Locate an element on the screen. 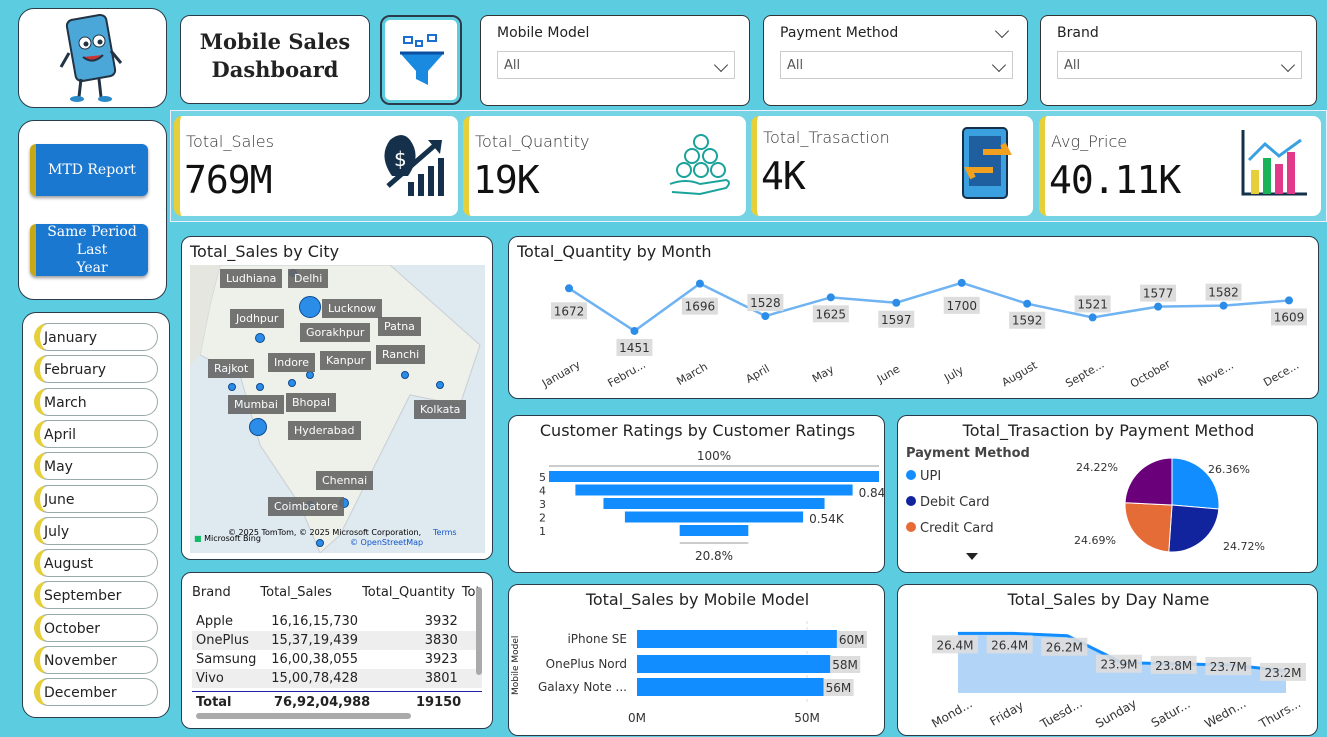 The image size is (1327, 737). month-item-may: May is located at coordinates (96, 466).